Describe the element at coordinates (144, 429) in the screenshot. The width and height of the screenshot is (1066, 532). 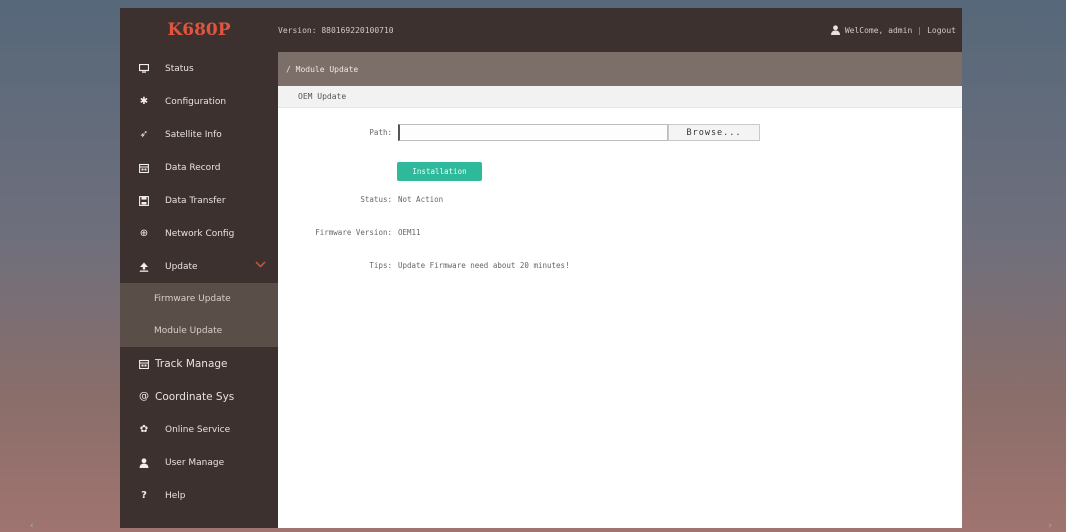
I see `service-icon: ✿` at that location.